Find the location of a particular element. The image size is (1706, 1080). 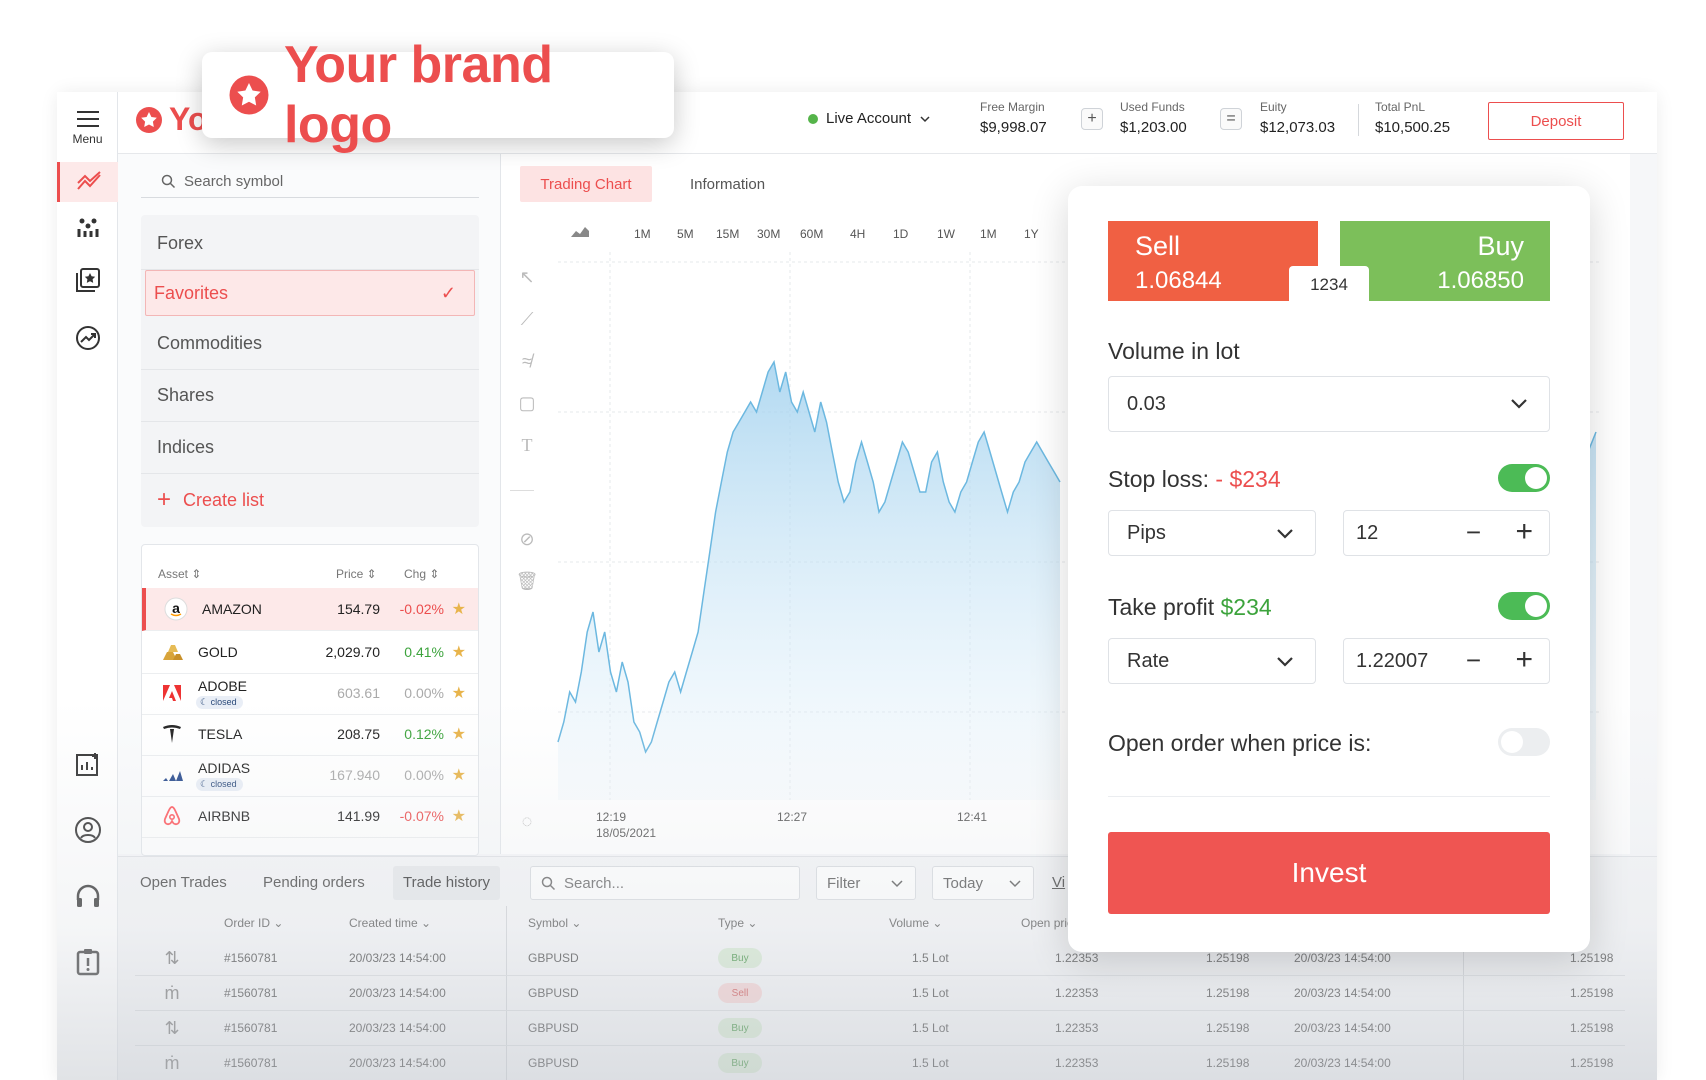

fib-tool-icon: ≉ is located at coordinates (527, 361).